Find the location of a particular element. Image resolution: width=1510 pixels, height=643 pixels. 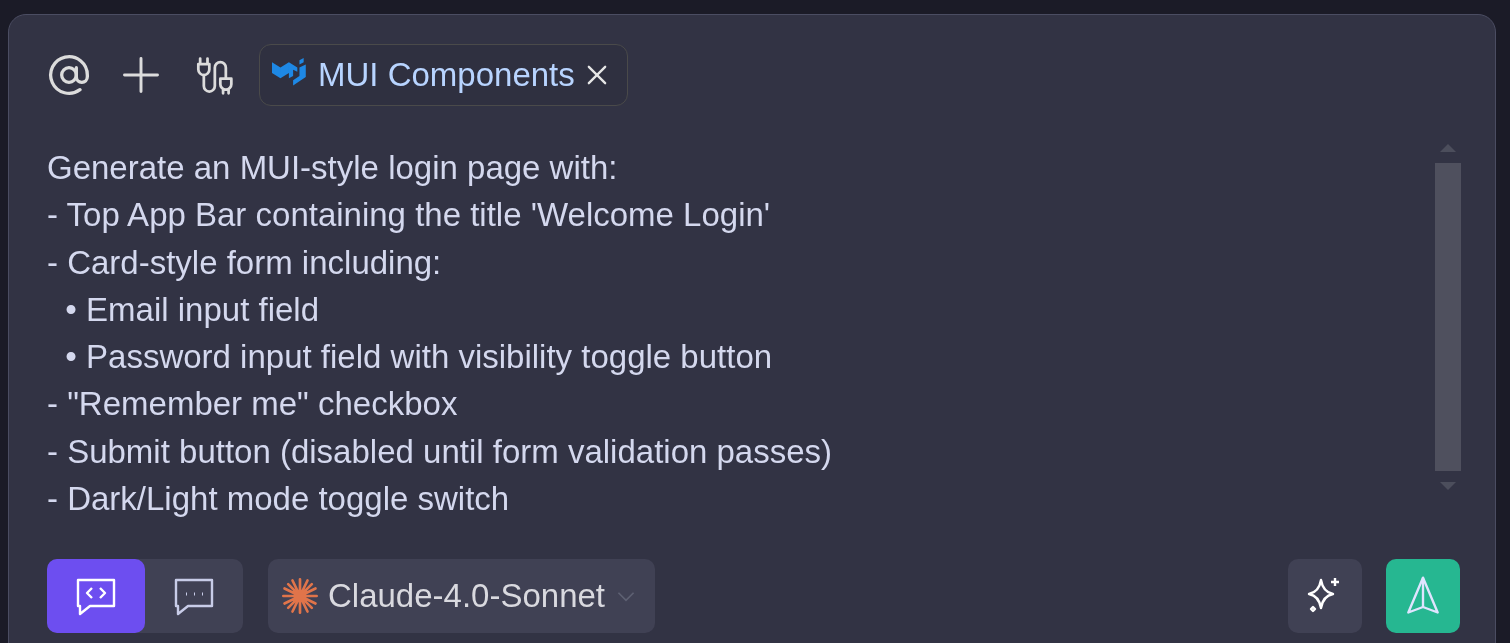

code-mode-button is located at coordinates (96, 596).